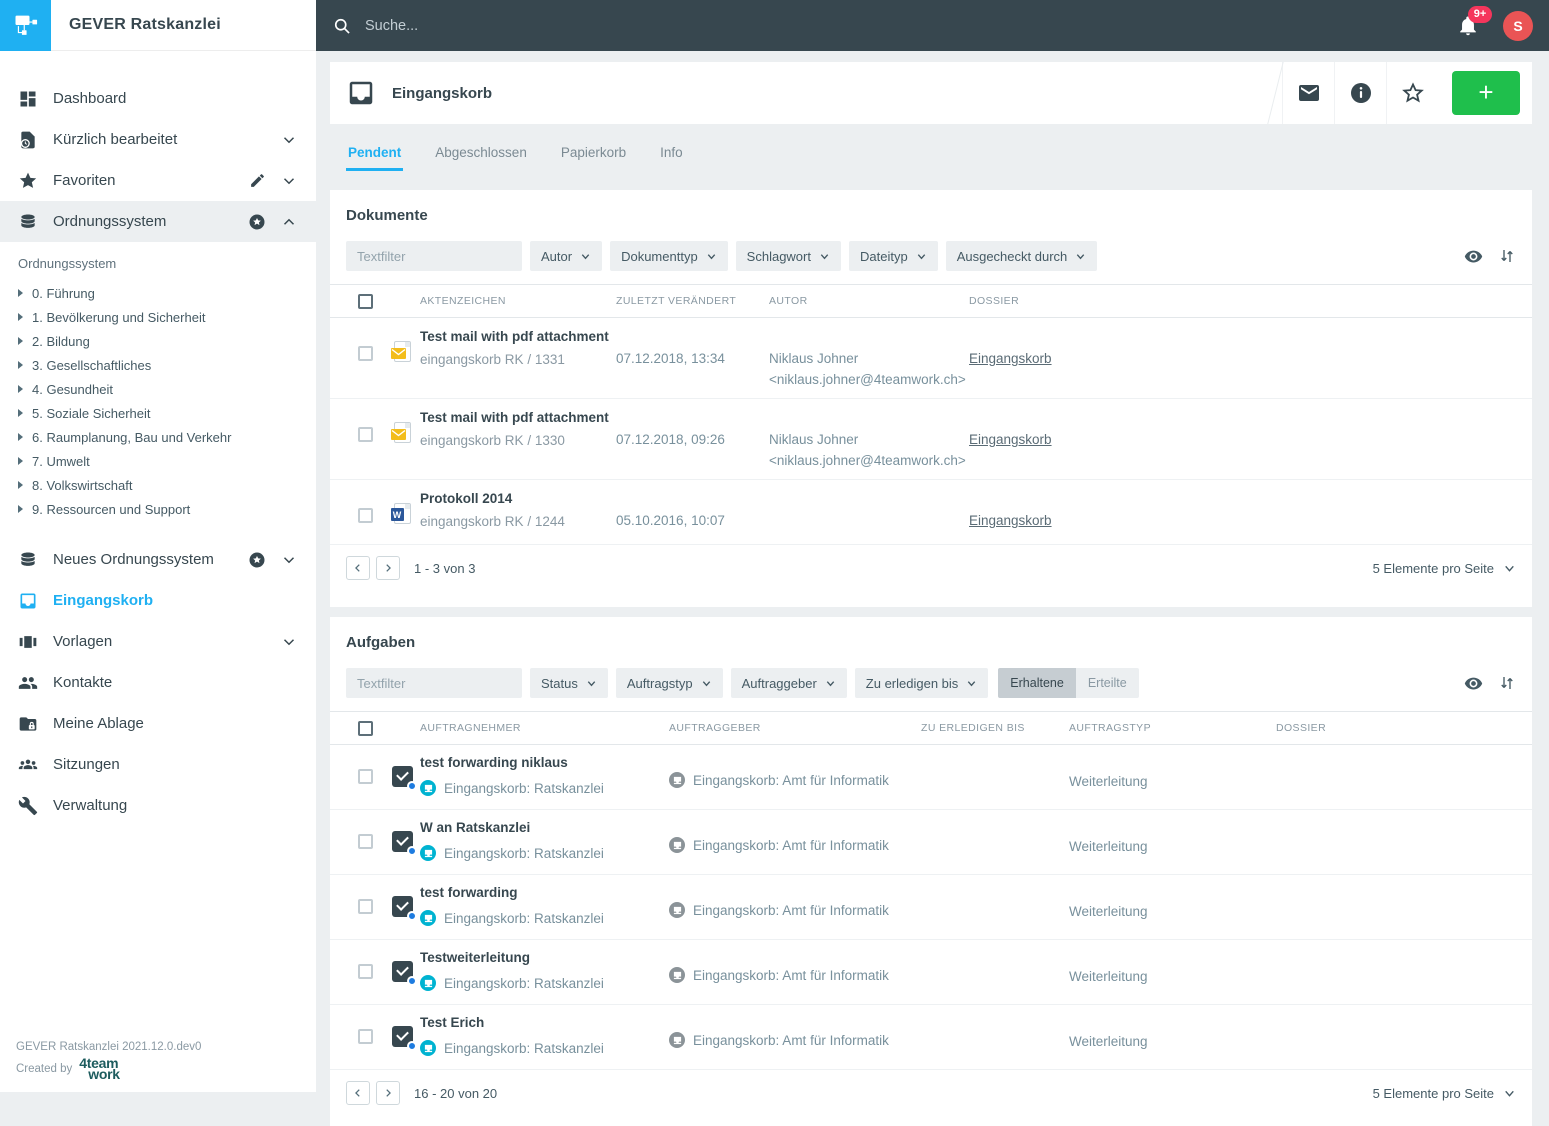 The height and width of the screenshot is (1126, 1549). I want to click on filter-auftragstyp: Auftragstyp, so click(669, 683).